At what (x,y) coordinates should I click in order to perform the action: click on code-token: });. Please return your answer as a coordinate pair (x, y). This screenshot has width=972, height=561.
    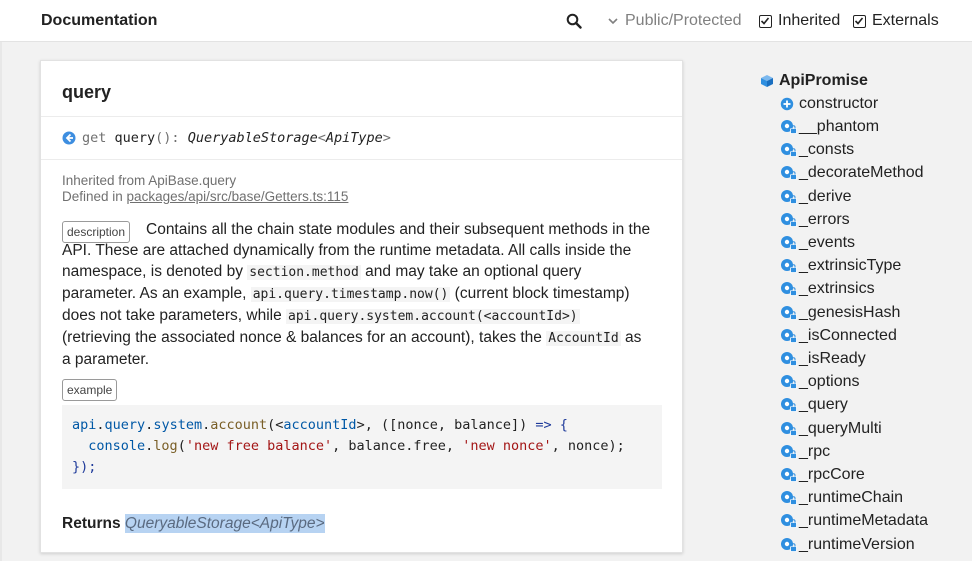
    Looking at the image, I should click on (84, 467).